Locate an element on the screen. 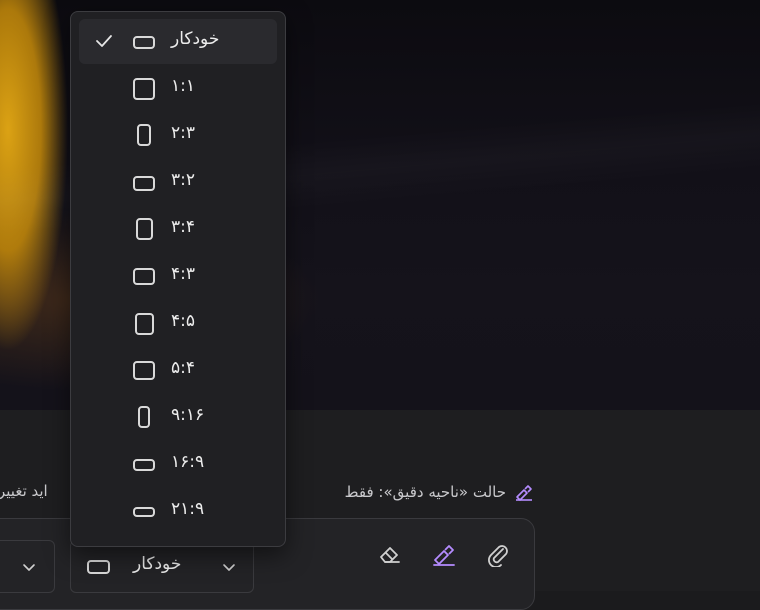 This screenshot has width=760, height=610. menu-item-label: ۵:۴ is located at coordinates (183, 368).